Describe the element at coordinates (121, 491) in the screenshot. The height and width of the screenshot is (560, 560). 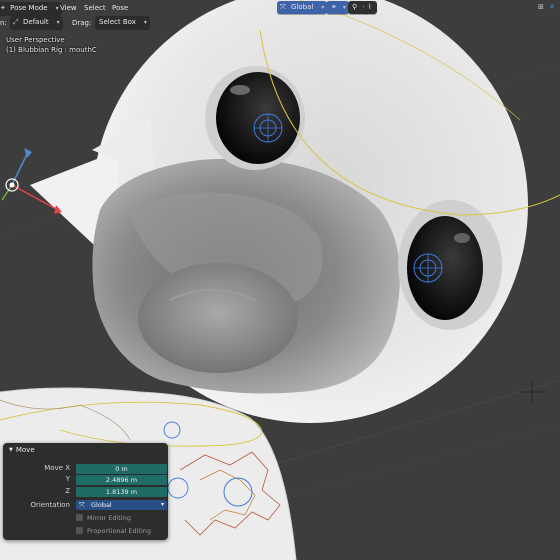
I see `move-z-field: 1.8139 m` at that location.